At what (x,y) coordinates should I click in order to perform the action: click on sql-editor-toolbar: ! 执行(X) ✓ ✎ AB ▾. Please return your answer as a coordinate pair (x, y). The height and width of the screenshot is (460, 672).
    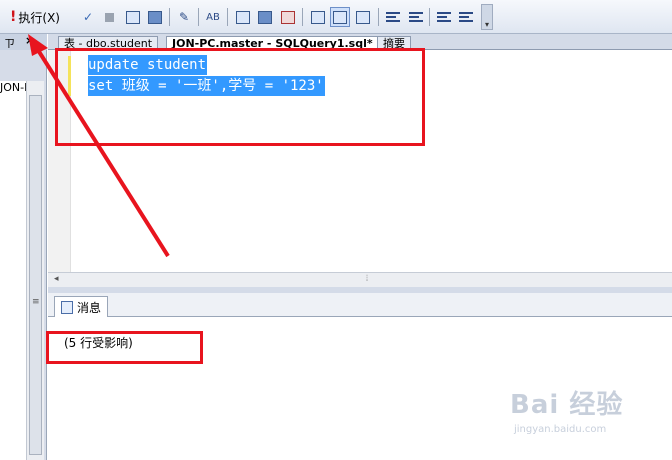
    Looking at the image, I should click on (336, 17).